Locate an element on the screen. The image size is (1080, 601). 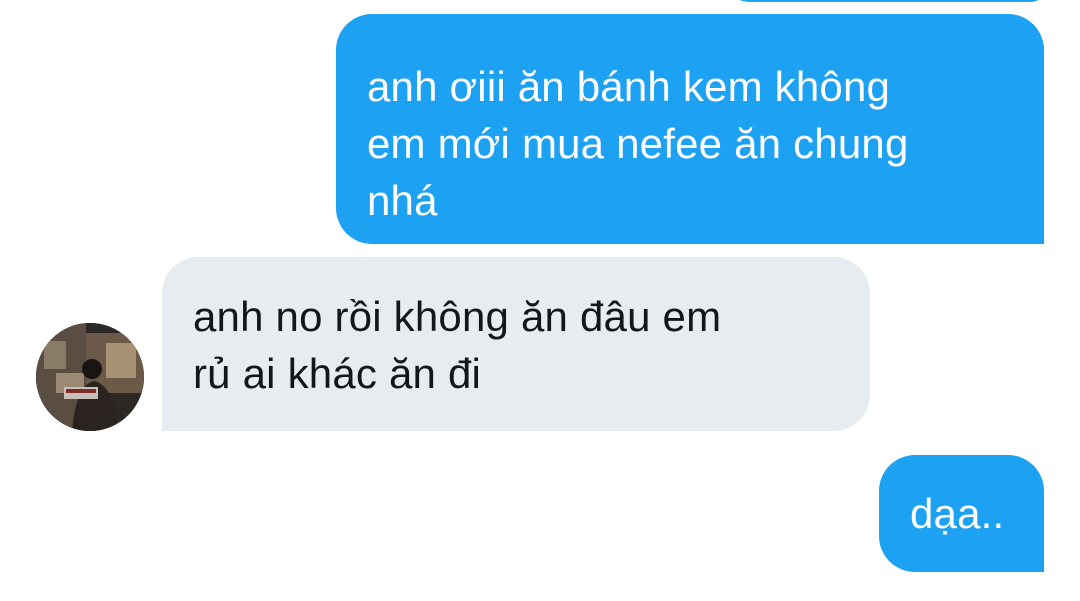
previous-sent-message-bubble is located at coordinates (883, 1).